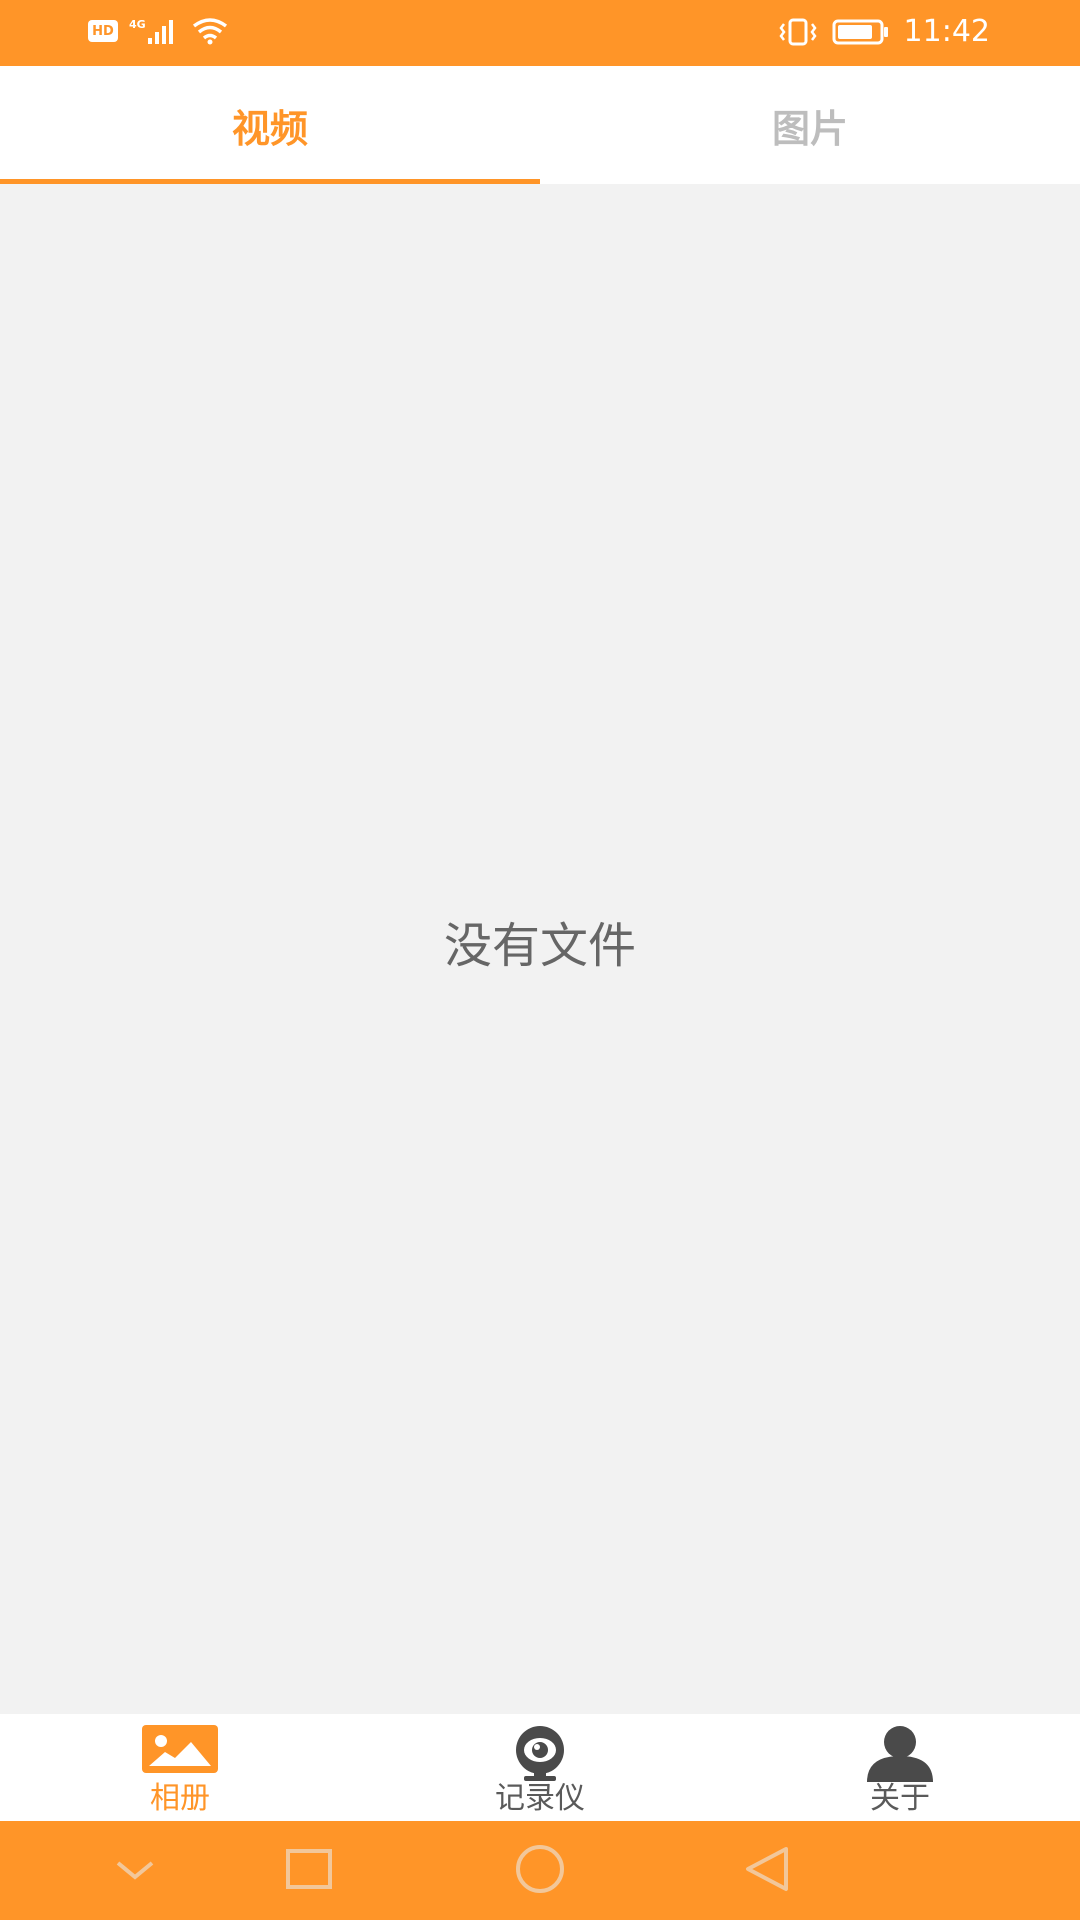 This screenshot has height=1920, width=1080. I want to click on nav-item-album: 相册, so click(180, 1767).